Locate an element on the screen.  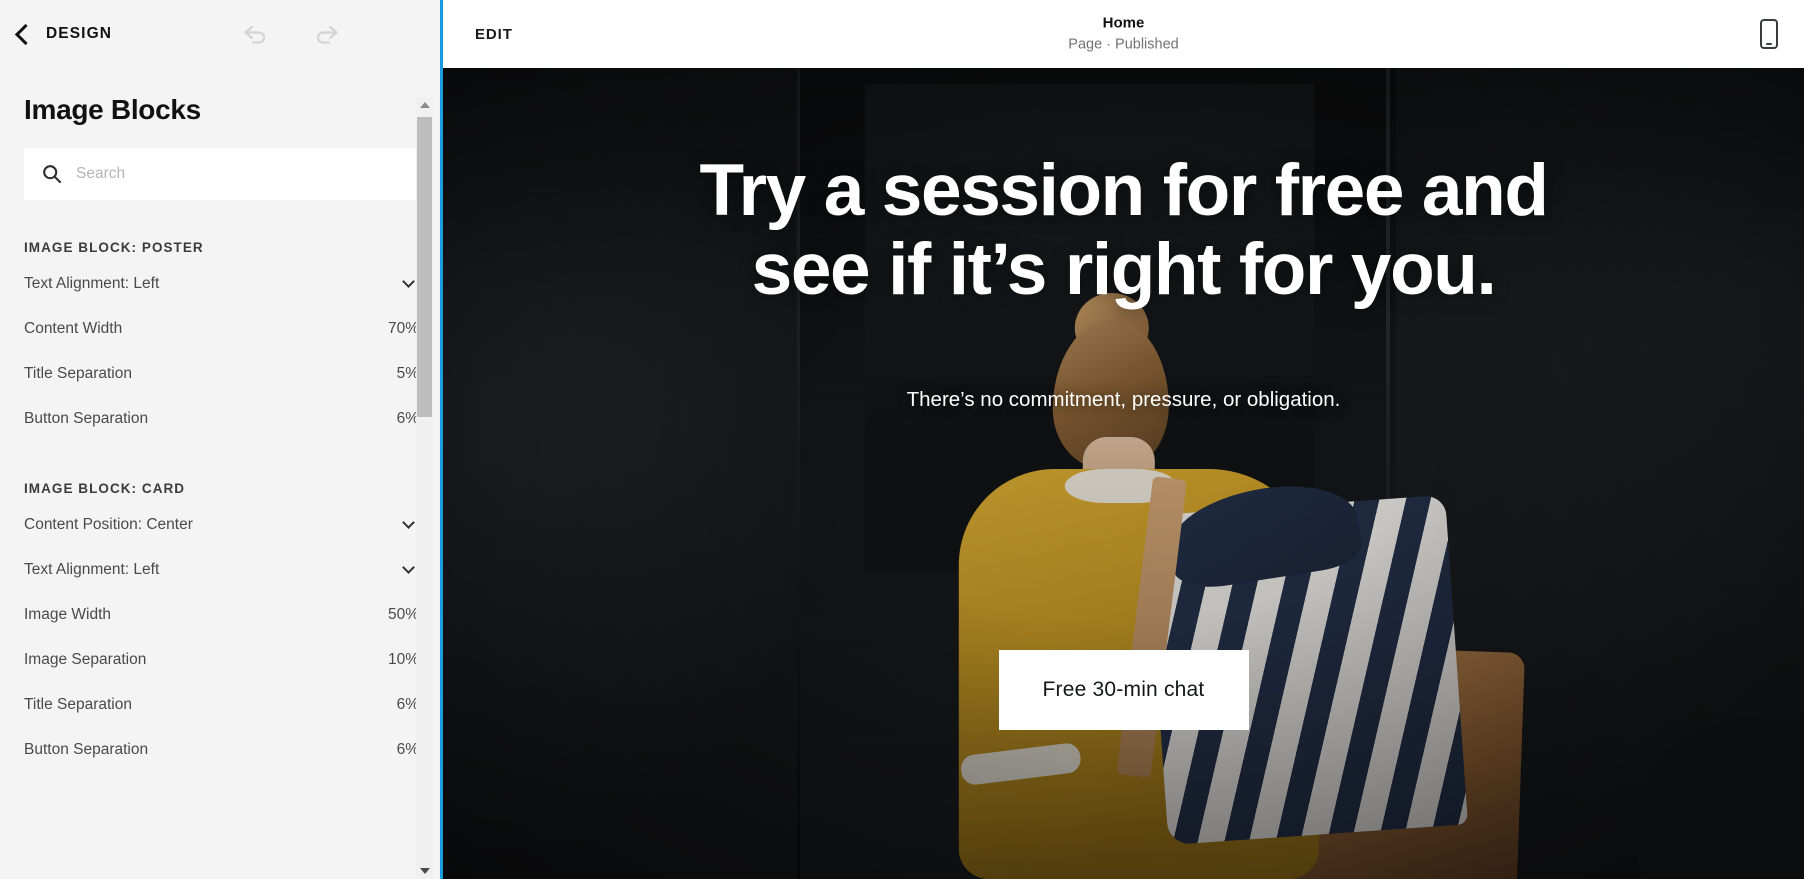
search-input is located at coordinates (238, 174).